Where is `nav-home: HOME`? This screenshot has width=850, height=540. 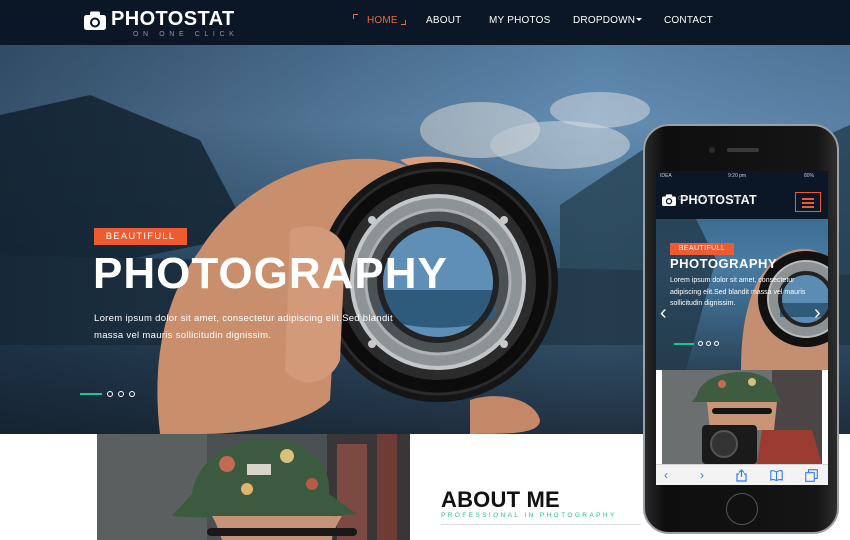 nav-home: HOME is located at coordinates (382, 20).